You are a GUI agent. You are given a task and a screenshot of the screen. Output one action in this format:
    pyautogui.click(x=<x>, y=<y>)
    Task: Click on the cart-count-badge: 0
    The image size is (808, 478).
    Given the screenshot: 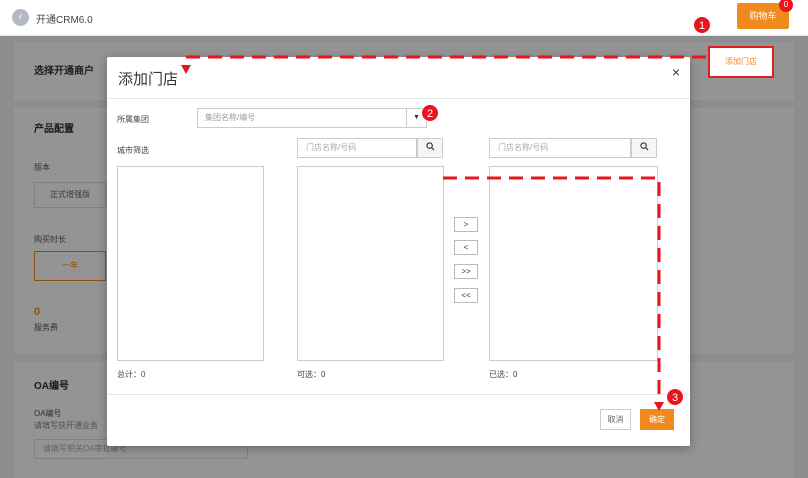 What is the action you would take?
    pyautogui.click(x=786, y=6)
    